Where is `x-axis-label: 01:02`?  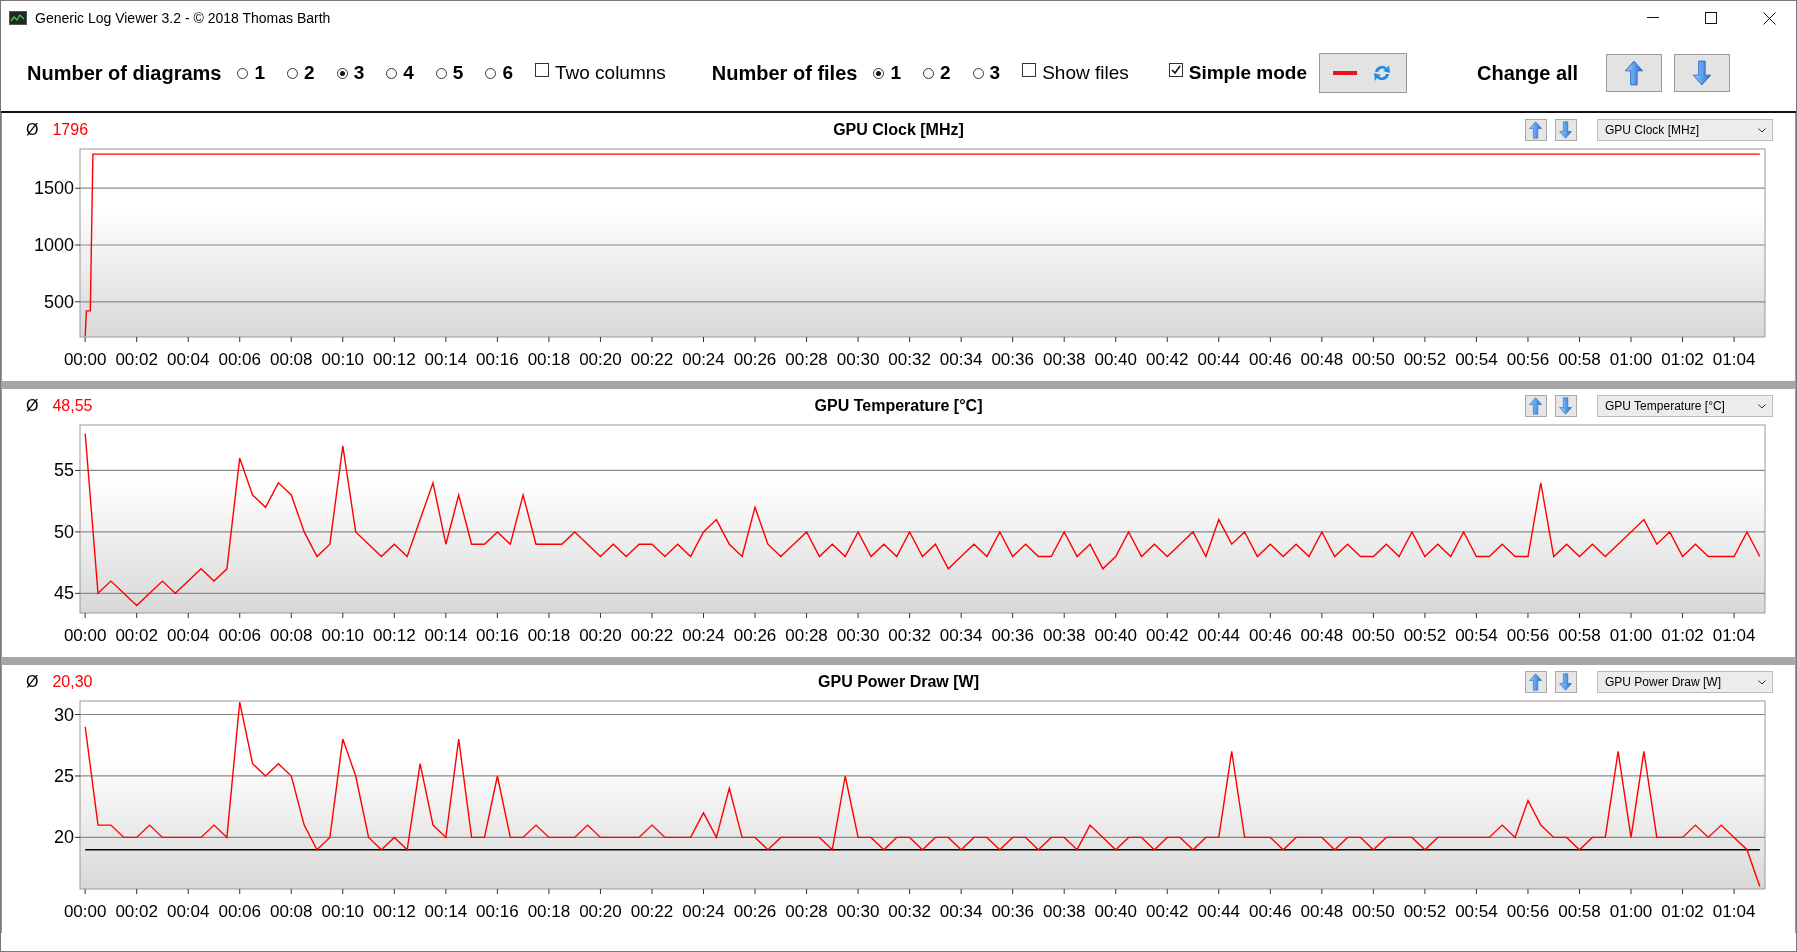
x-axis-label: 01:02 is located at coordinates (1682, 359).